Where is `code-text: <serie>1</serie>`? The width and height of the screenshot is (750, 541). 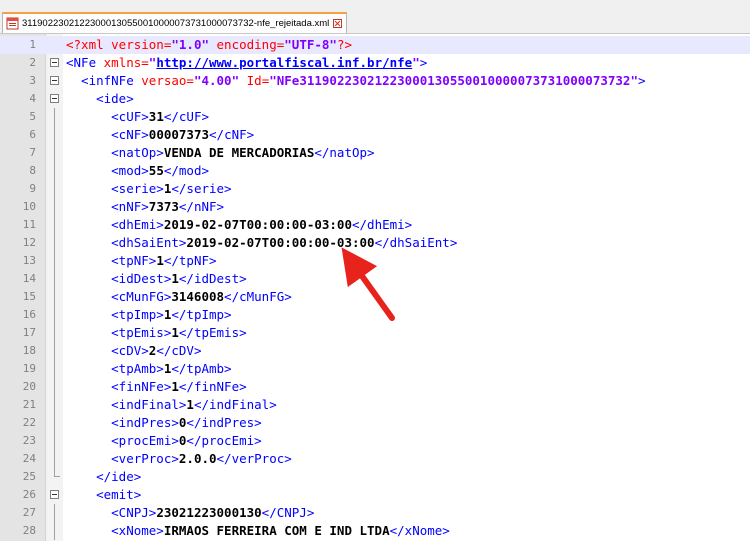 code-text: <serie>1</serie> is located at coordinates (148, 189).